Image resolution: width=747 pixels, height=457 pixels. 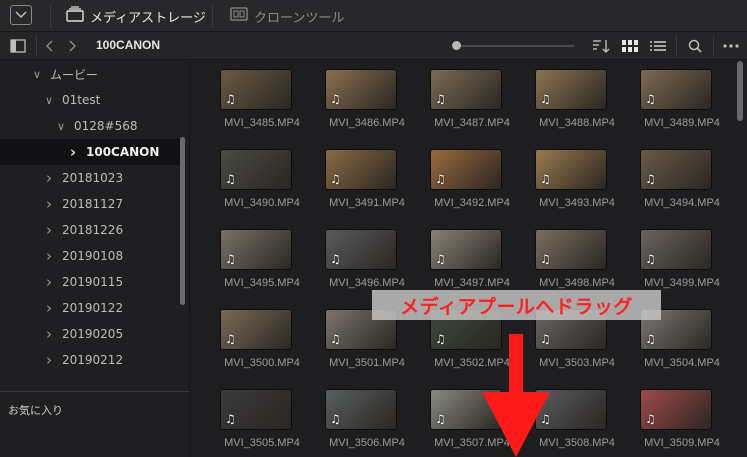 I want to click on search-icon, so click(x=695, y=46).